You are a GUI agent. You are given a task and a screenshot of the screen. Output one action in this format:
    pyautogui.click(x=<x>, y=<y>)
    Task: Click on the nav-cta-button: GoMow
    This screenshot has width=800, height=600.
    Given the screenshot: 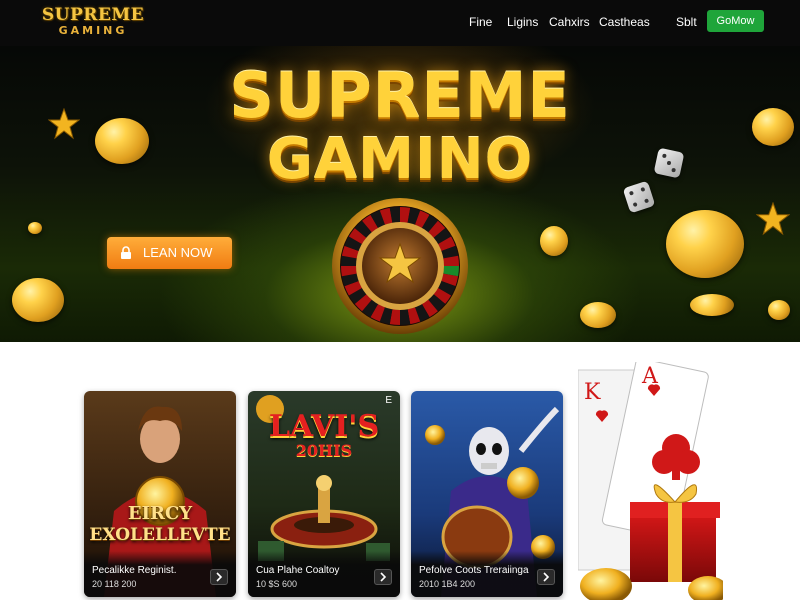 What is the action you would take?
    pyautogui.click(x=735, y=21)
    